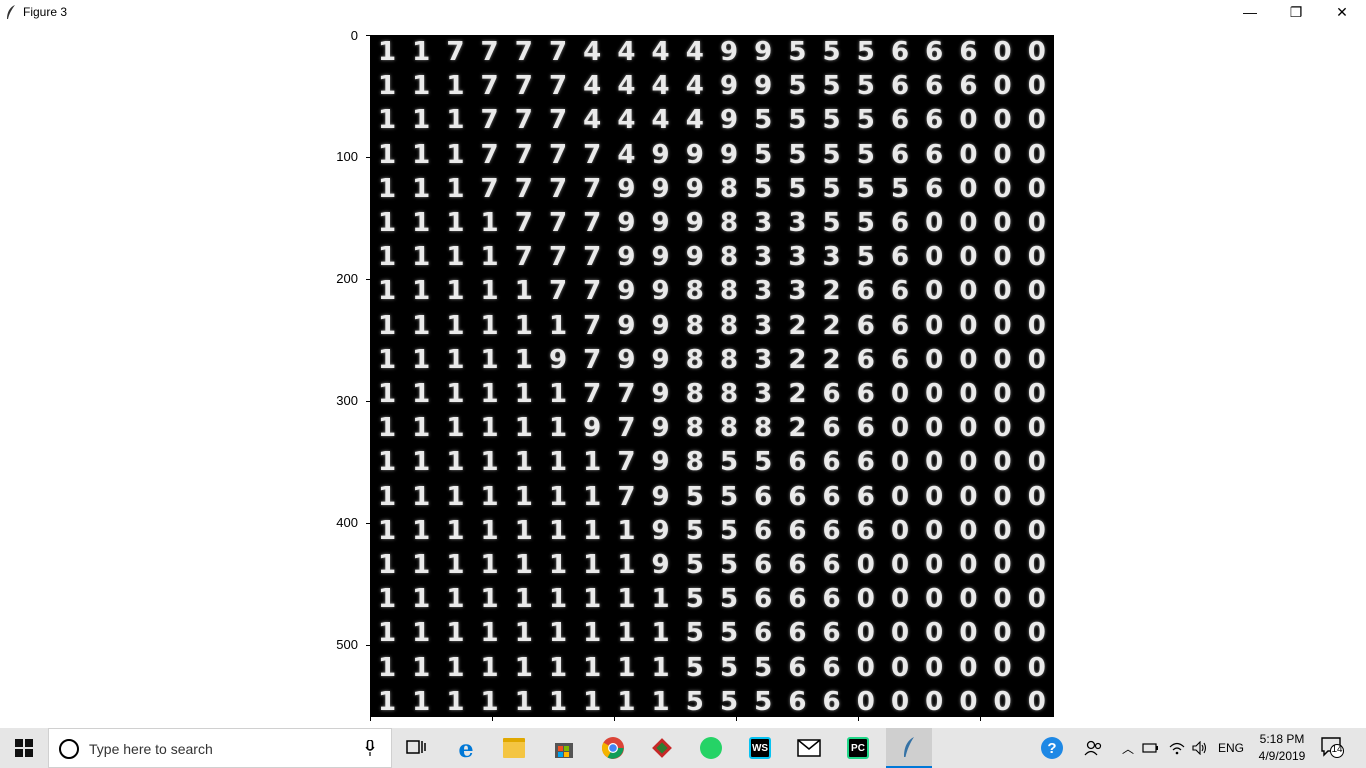 This screenshot has width=1366, height=768. What do you see at coordinates (1093, 748) in the screenshot?
I see `people-tray` at bounding box center [1093, 748].